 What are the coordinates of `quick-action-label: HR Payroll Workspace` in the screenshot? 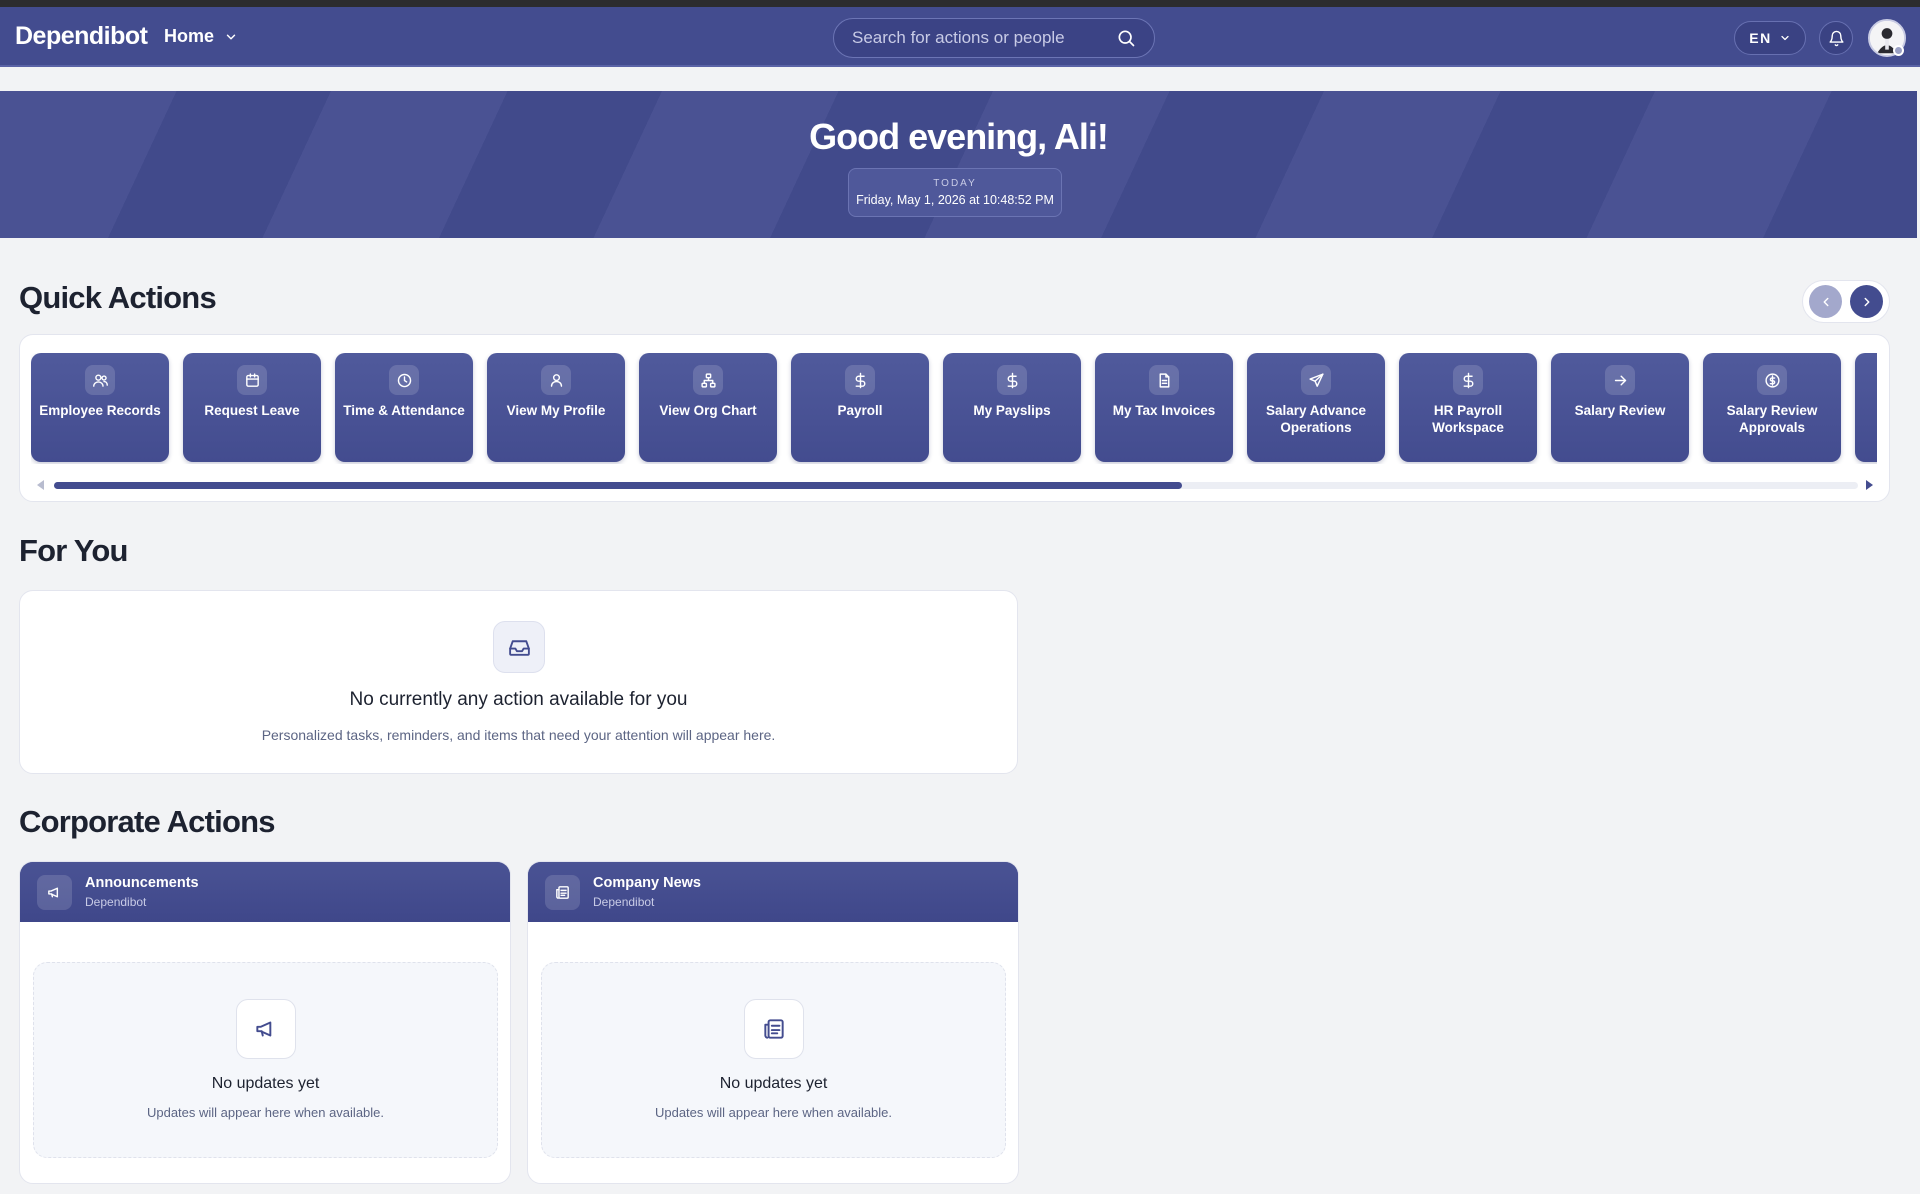 It's located at (1468, 419).